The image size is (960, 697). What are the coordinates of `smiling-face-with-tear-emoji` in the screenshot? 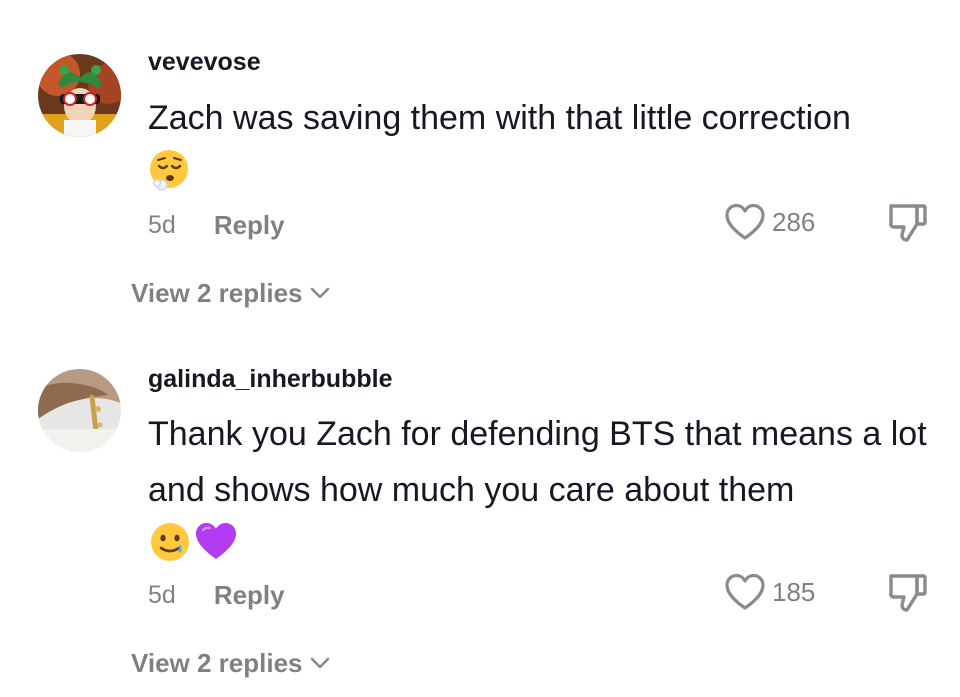 It's located at (170, 542).